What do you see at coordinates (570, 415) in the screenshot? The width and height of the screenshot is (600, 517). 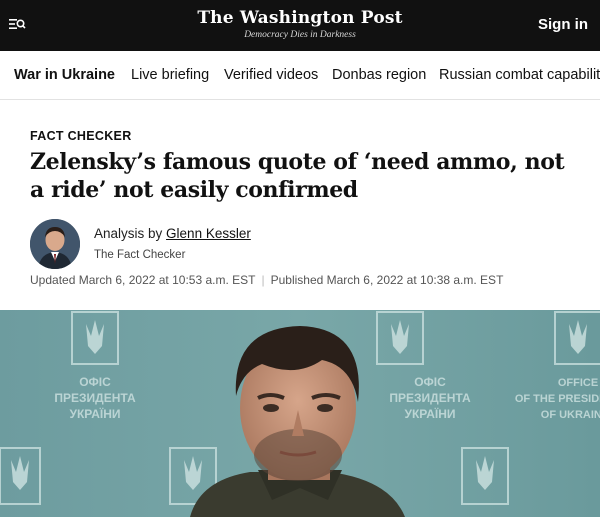 I see `backdrop-text-3c: OF UKRAINE` at bounding box center [570, 415].